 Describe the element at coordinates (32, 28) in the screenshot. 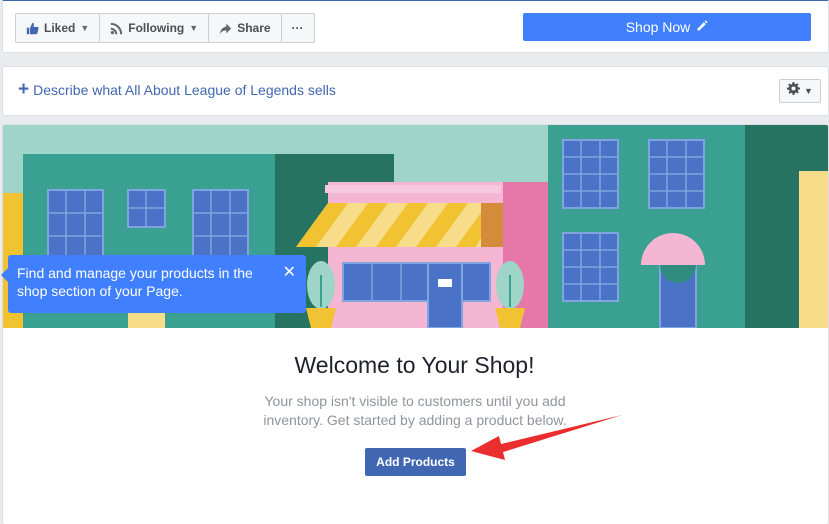

I see `thumbs-up-icon` at that location.